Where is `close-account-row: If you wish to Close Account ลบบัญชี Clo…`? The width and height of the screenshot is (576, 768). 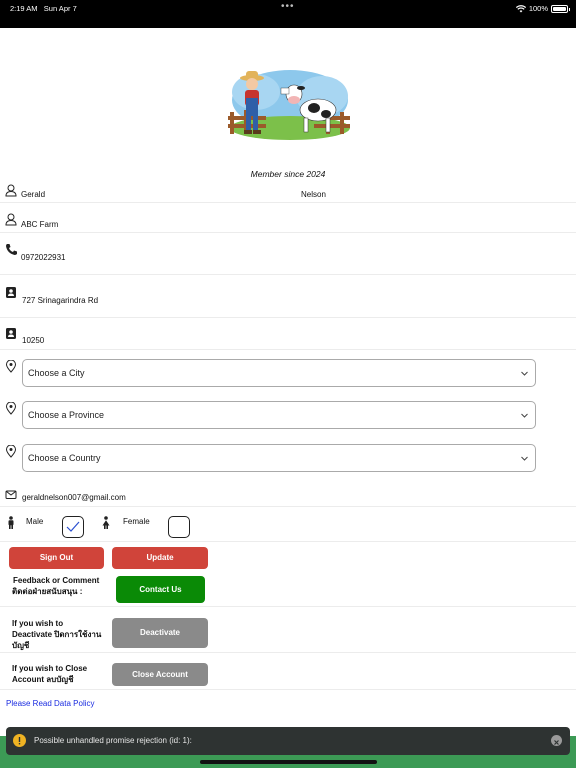 close-account-row: If you wish to Close Account ลบบัญชี Clo… is located at coordinates (288, 674).